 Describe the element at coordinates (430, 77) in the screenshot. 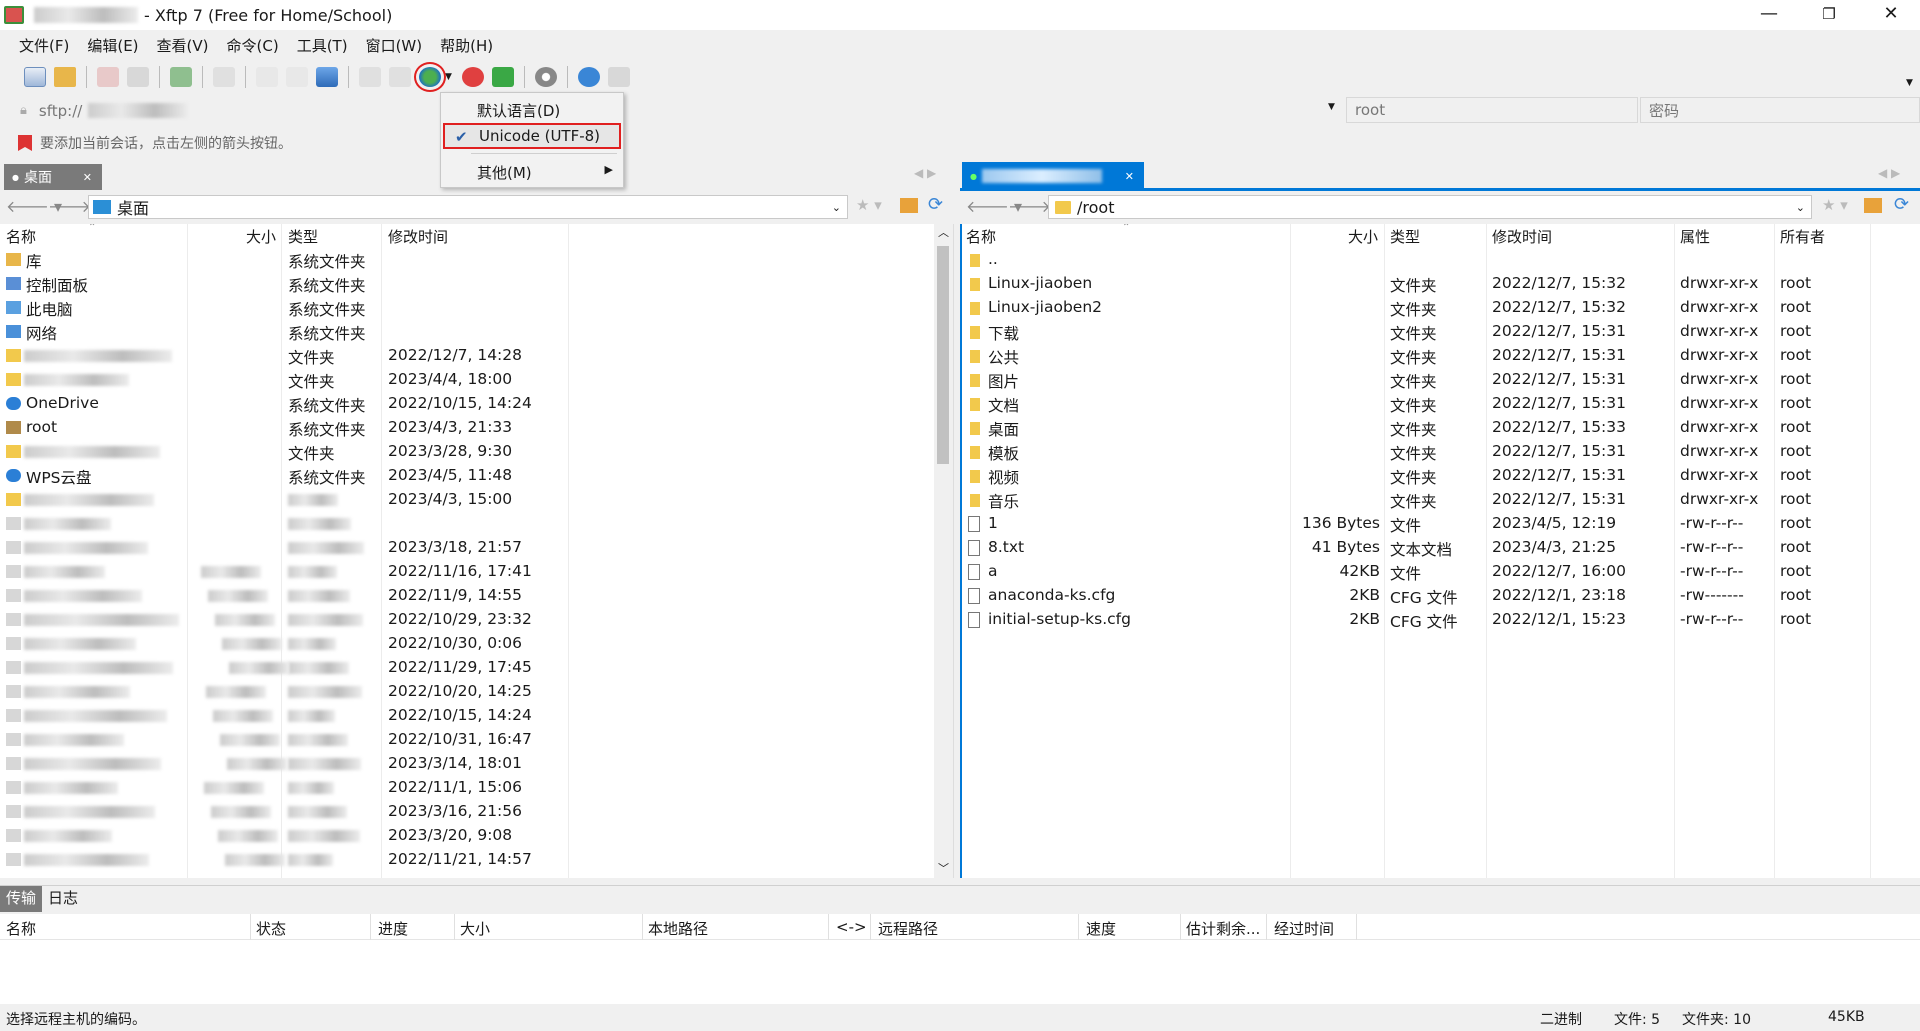

I see `encoding-globe-icon` at that location.